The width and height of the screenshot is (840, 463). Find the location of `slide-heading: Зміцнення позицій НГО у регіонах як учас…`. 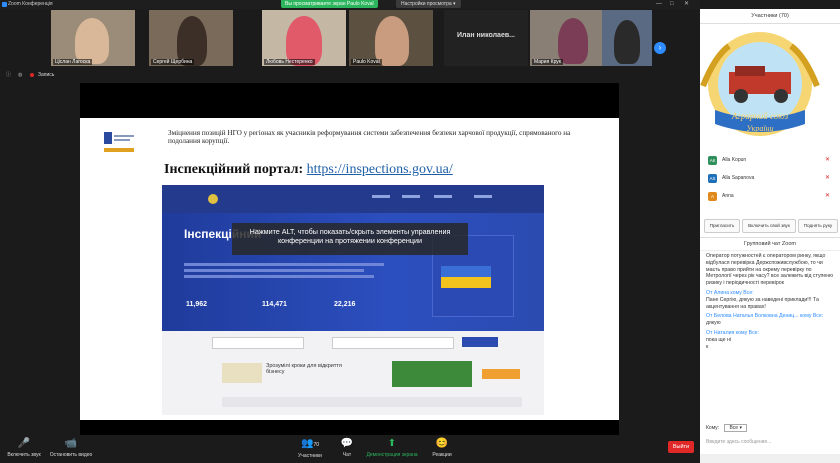

slide-heading: Зміцнення позицій НГО у регіонах як учас… is located at coordinates (369, 137).